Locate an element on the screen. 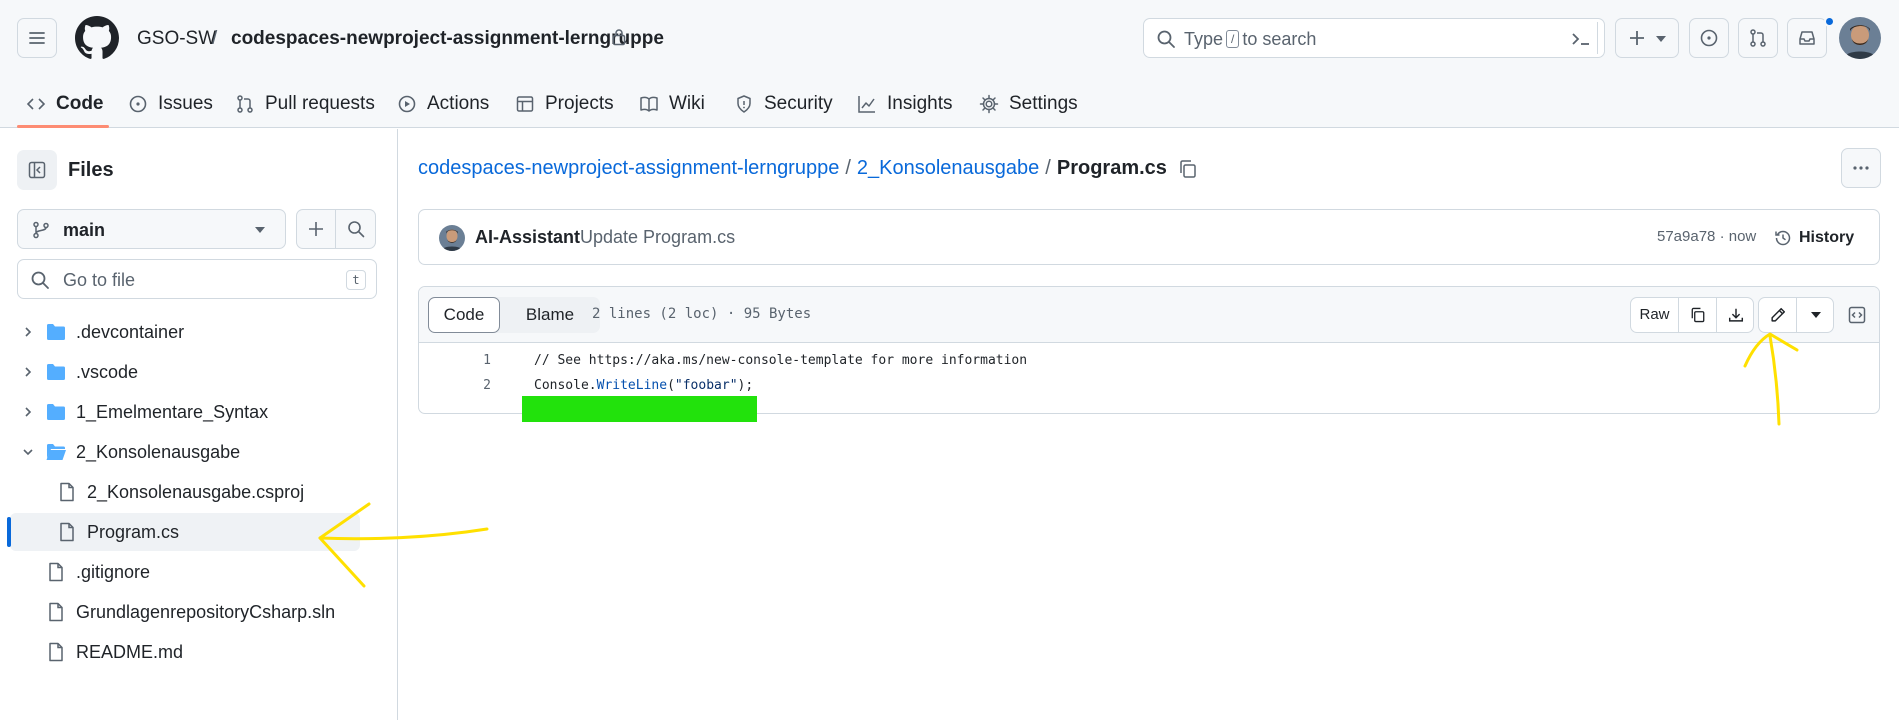 Image resolution: width=1899 pixels, height=720 pixels. go-to-file-placeholder: Go to file is located at coordinates (99, 280).